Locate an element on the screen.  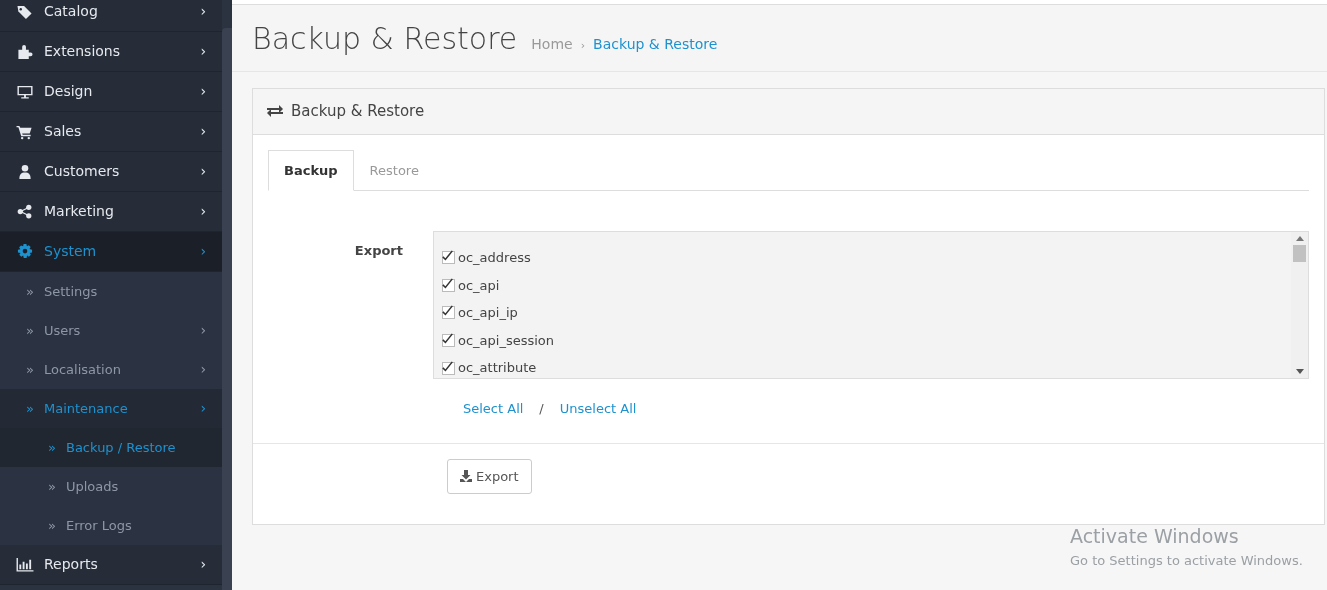
settings-icon is located at coordinates (25, 251).